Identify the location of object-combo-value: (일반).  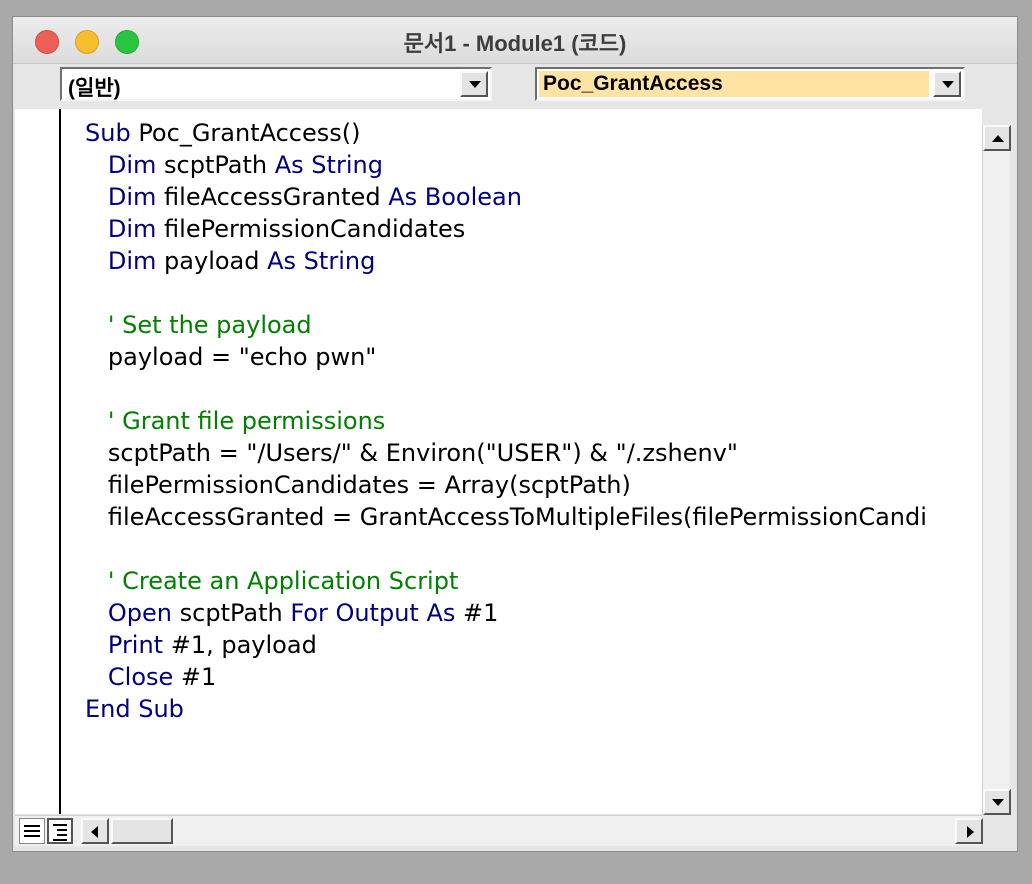
(94, 88).